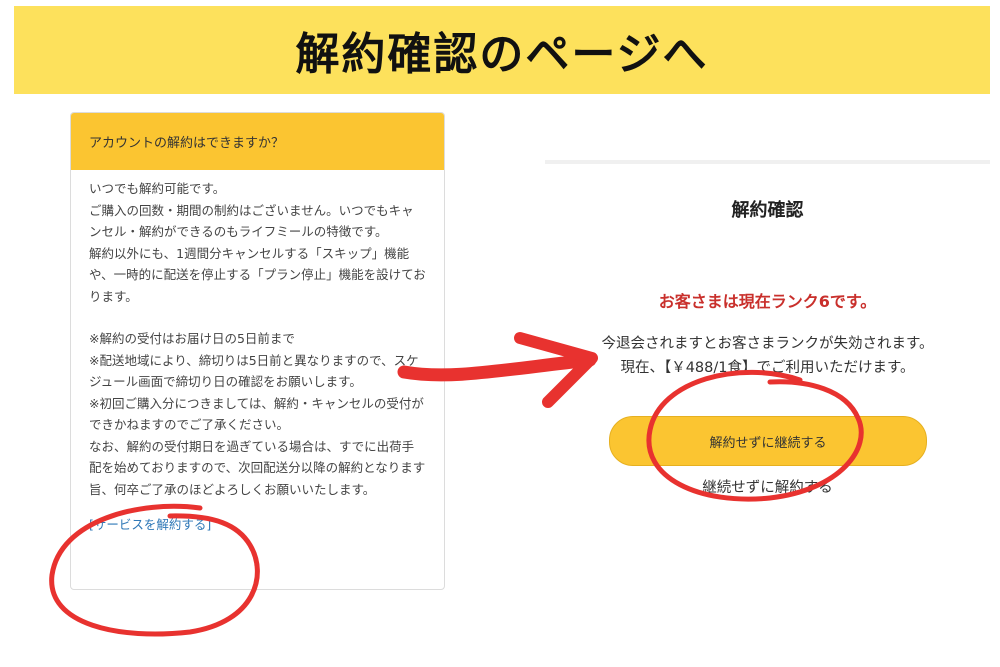  I want to click on expire-message-line-2: 現在、【￥488/1食】でご利用いただけます。, so click(767, 368).